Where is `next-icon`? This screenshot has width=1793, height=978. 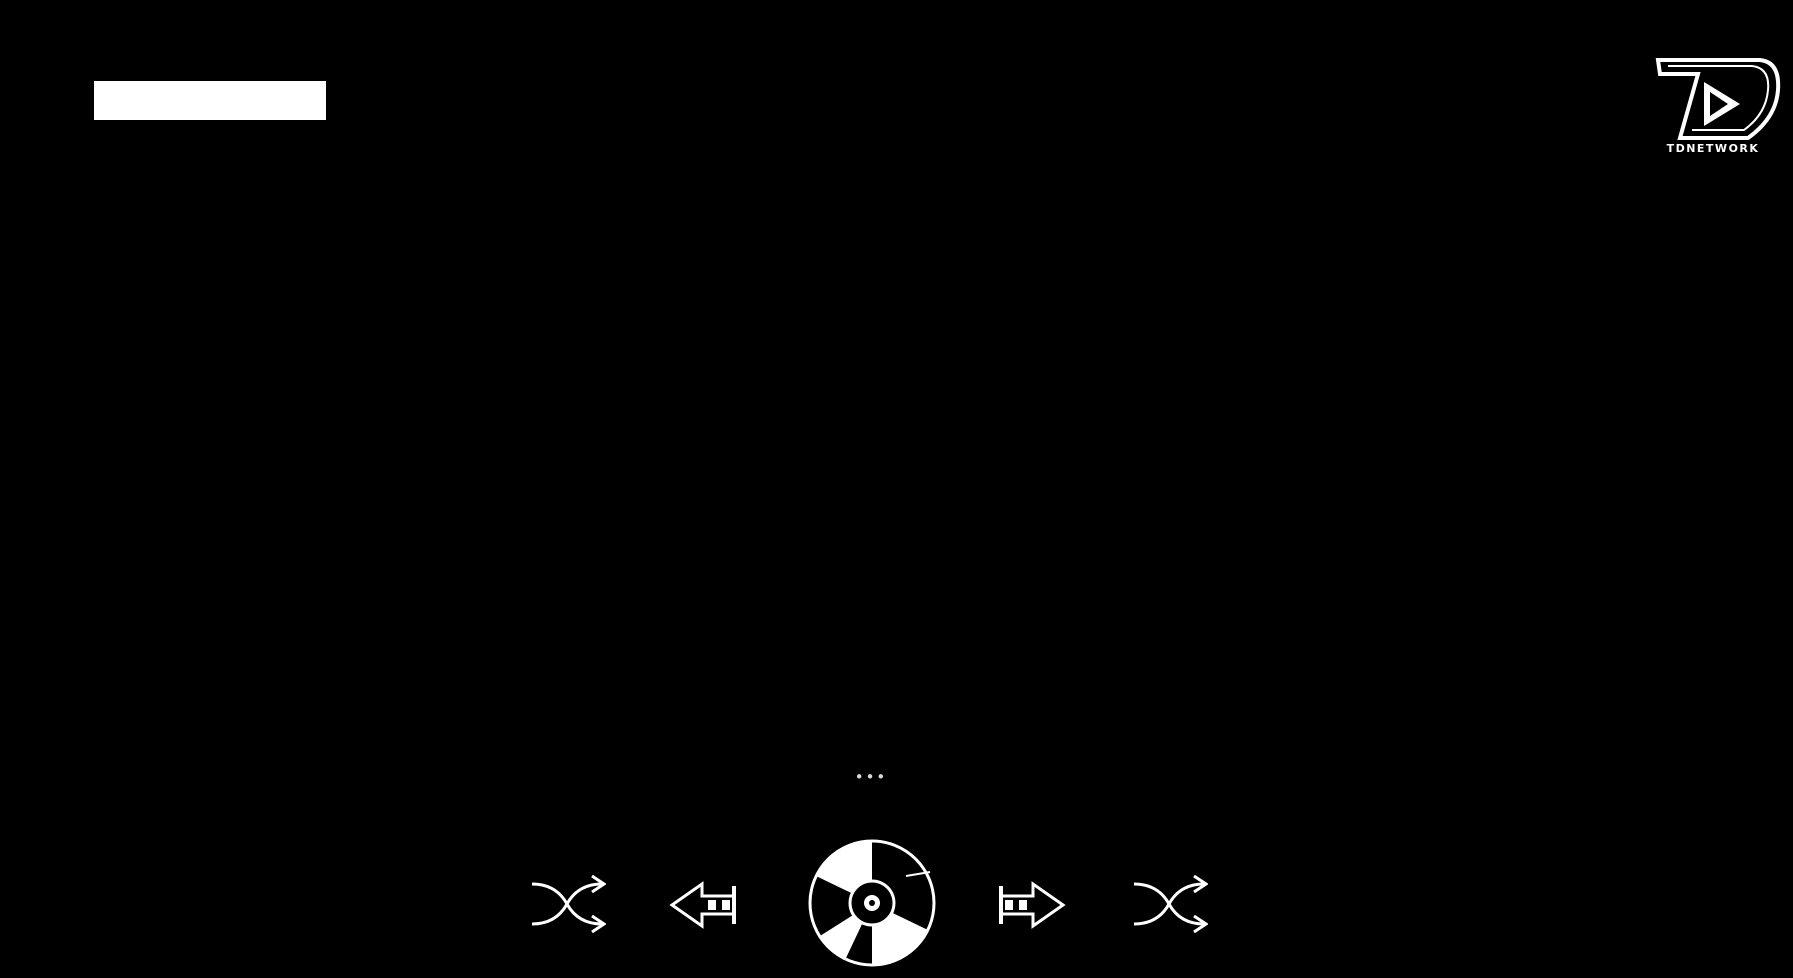 next-icon is located at coordinates (1032, 905).